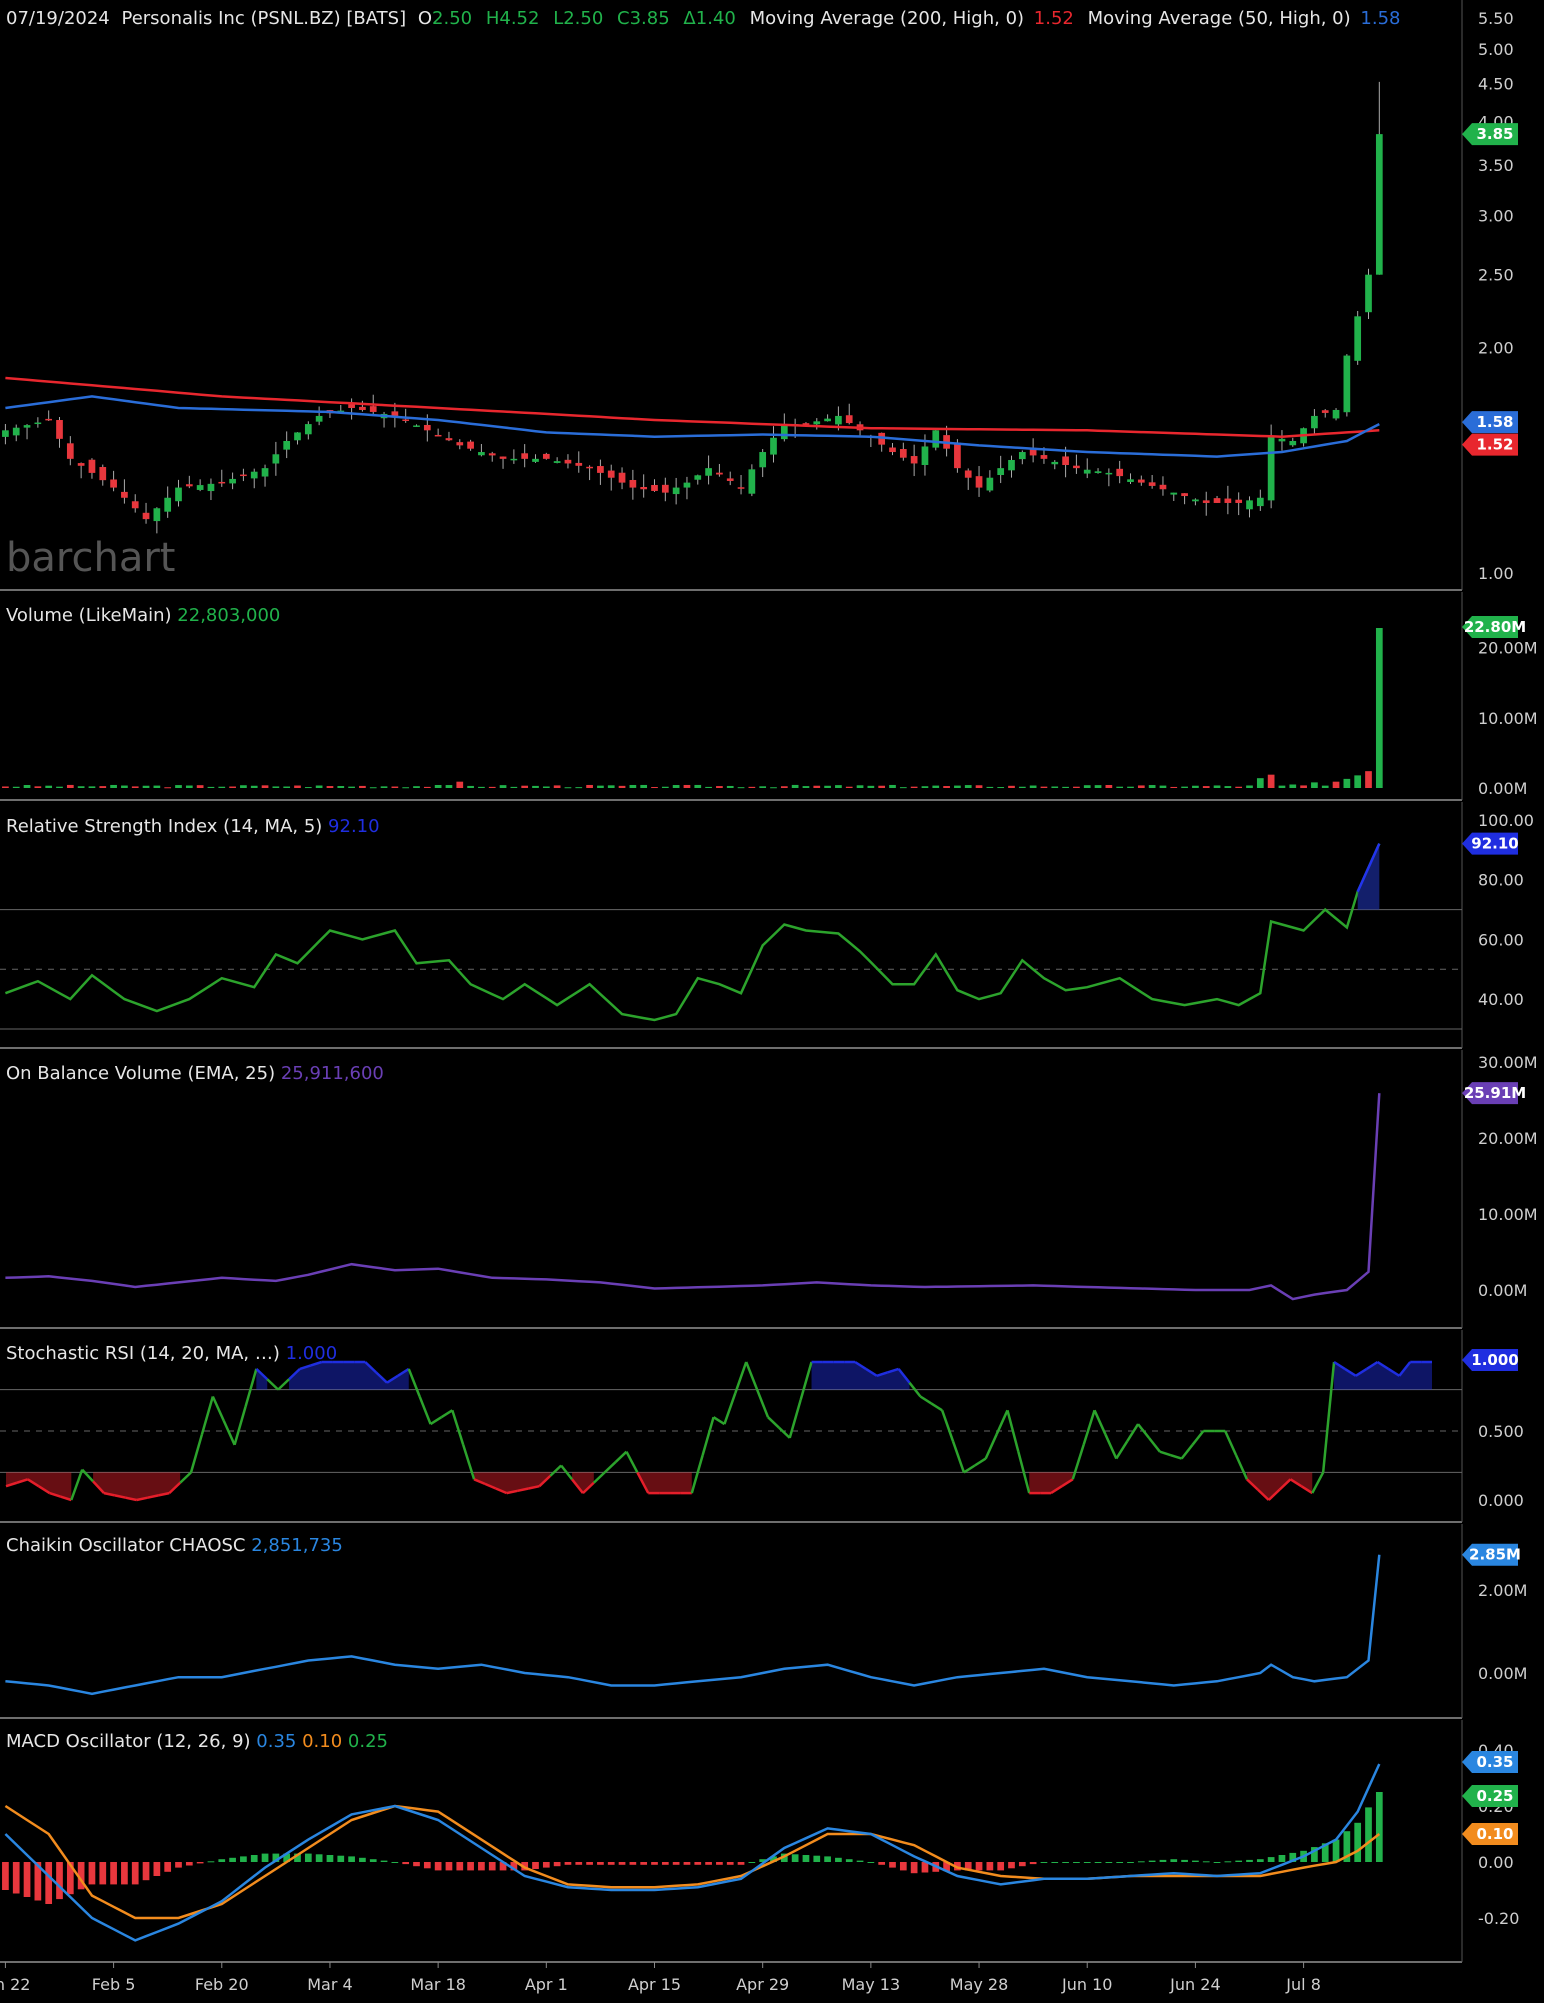 Image resolution: width=1544 pixels, height=2003 pixels. I want to click on price-last-tag-label: 3.85, so click(1494, 134).